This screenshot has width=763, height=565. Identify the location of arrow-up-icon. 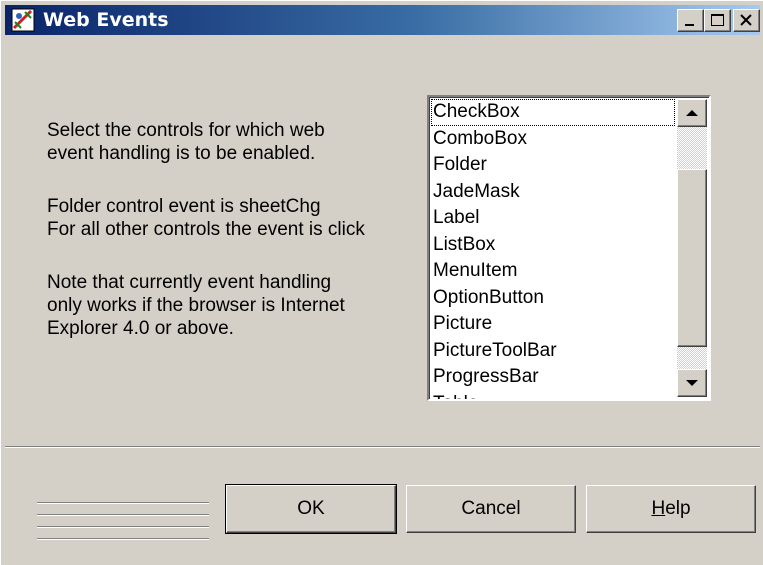
(692, 113).